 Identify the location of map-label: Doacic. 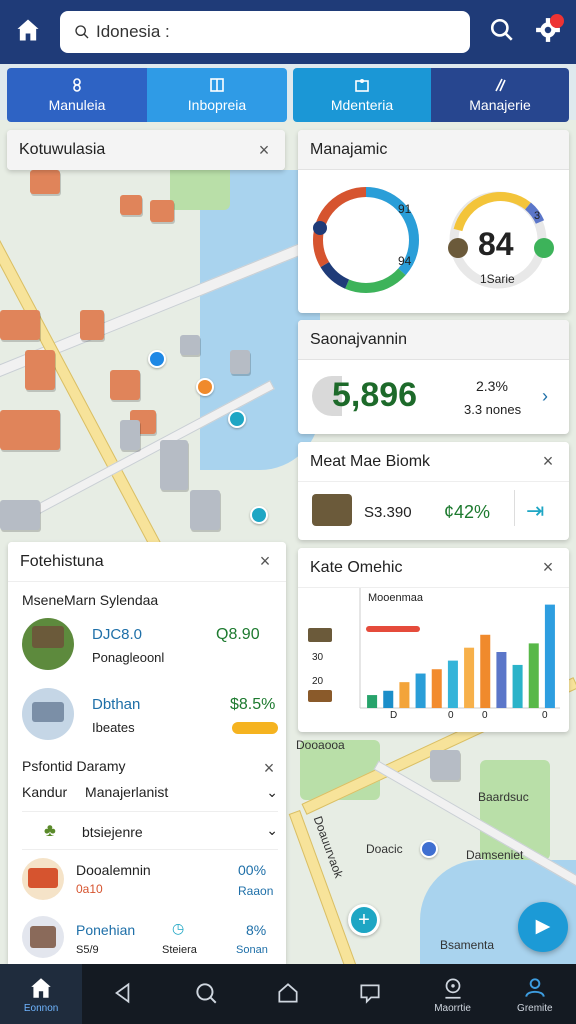
(384, 849).